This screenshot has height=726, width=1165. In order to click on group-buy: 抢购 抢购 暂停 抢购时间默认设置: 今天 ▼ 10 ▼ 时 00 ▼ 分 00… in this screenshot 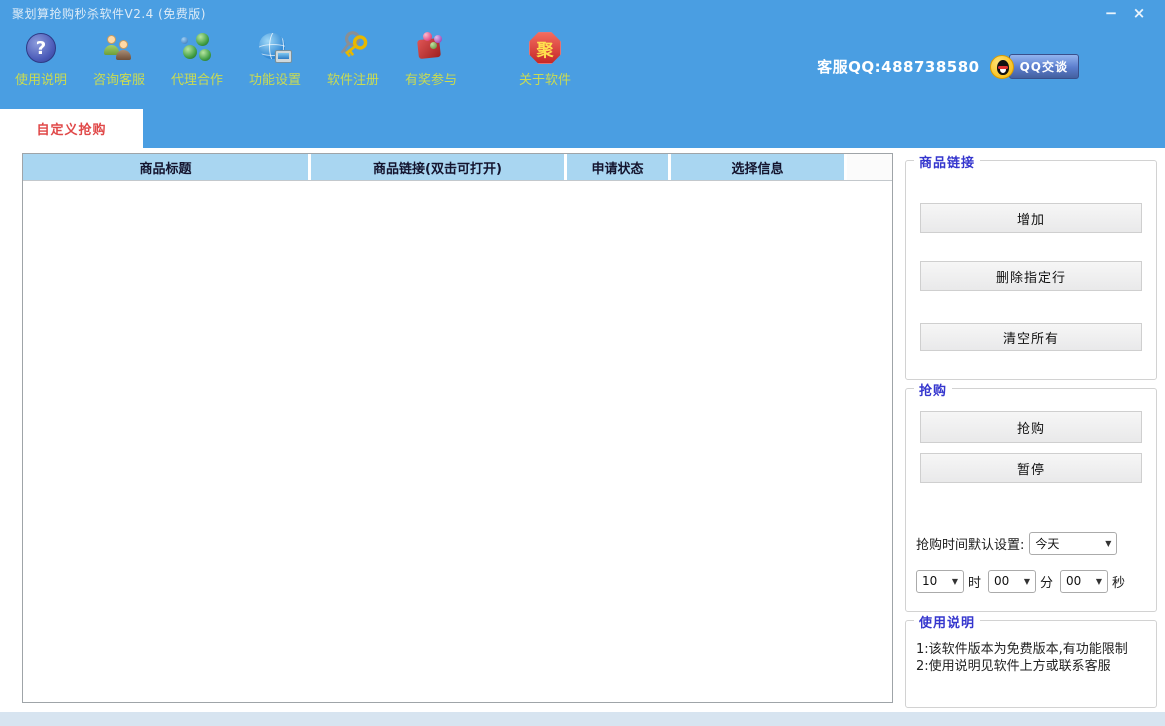, I will do `click(1031, 496)`.